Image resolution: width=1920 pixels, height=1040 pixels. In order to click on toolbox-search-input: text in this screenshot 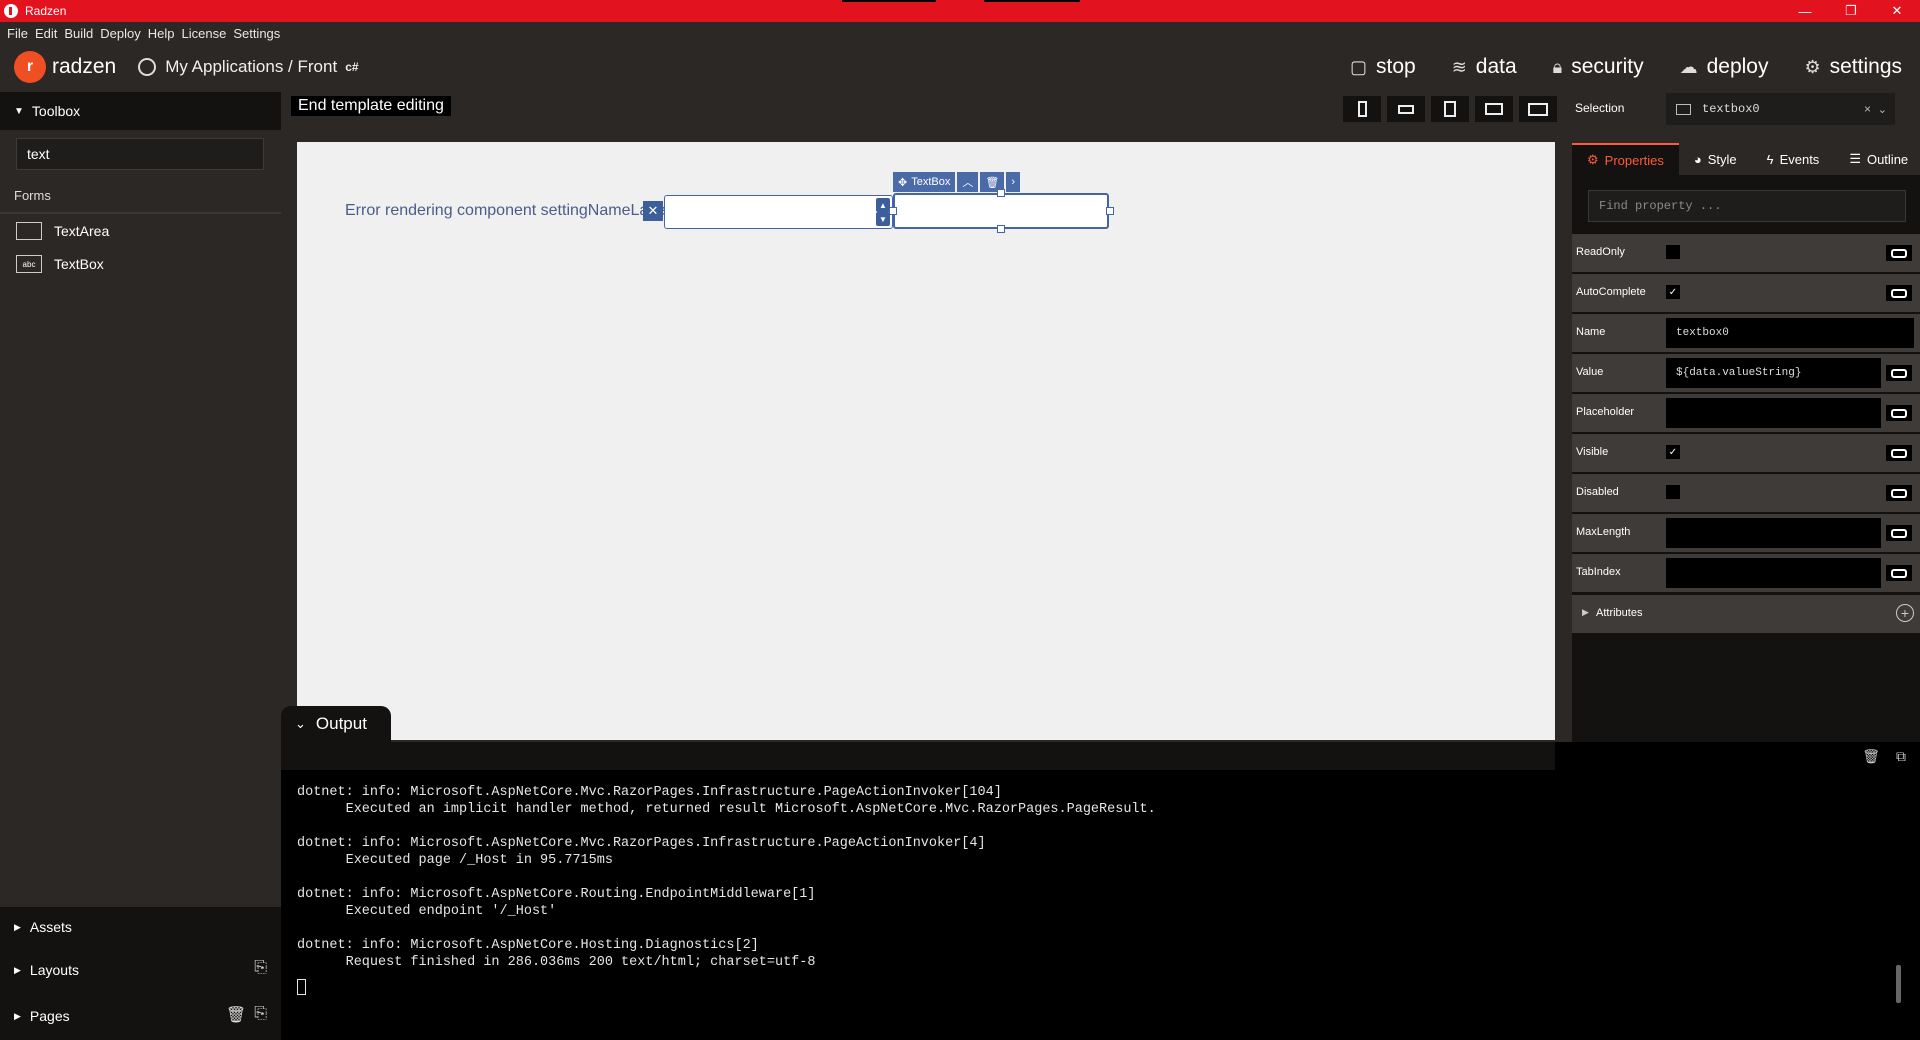, I will do `click(140, 154)`.